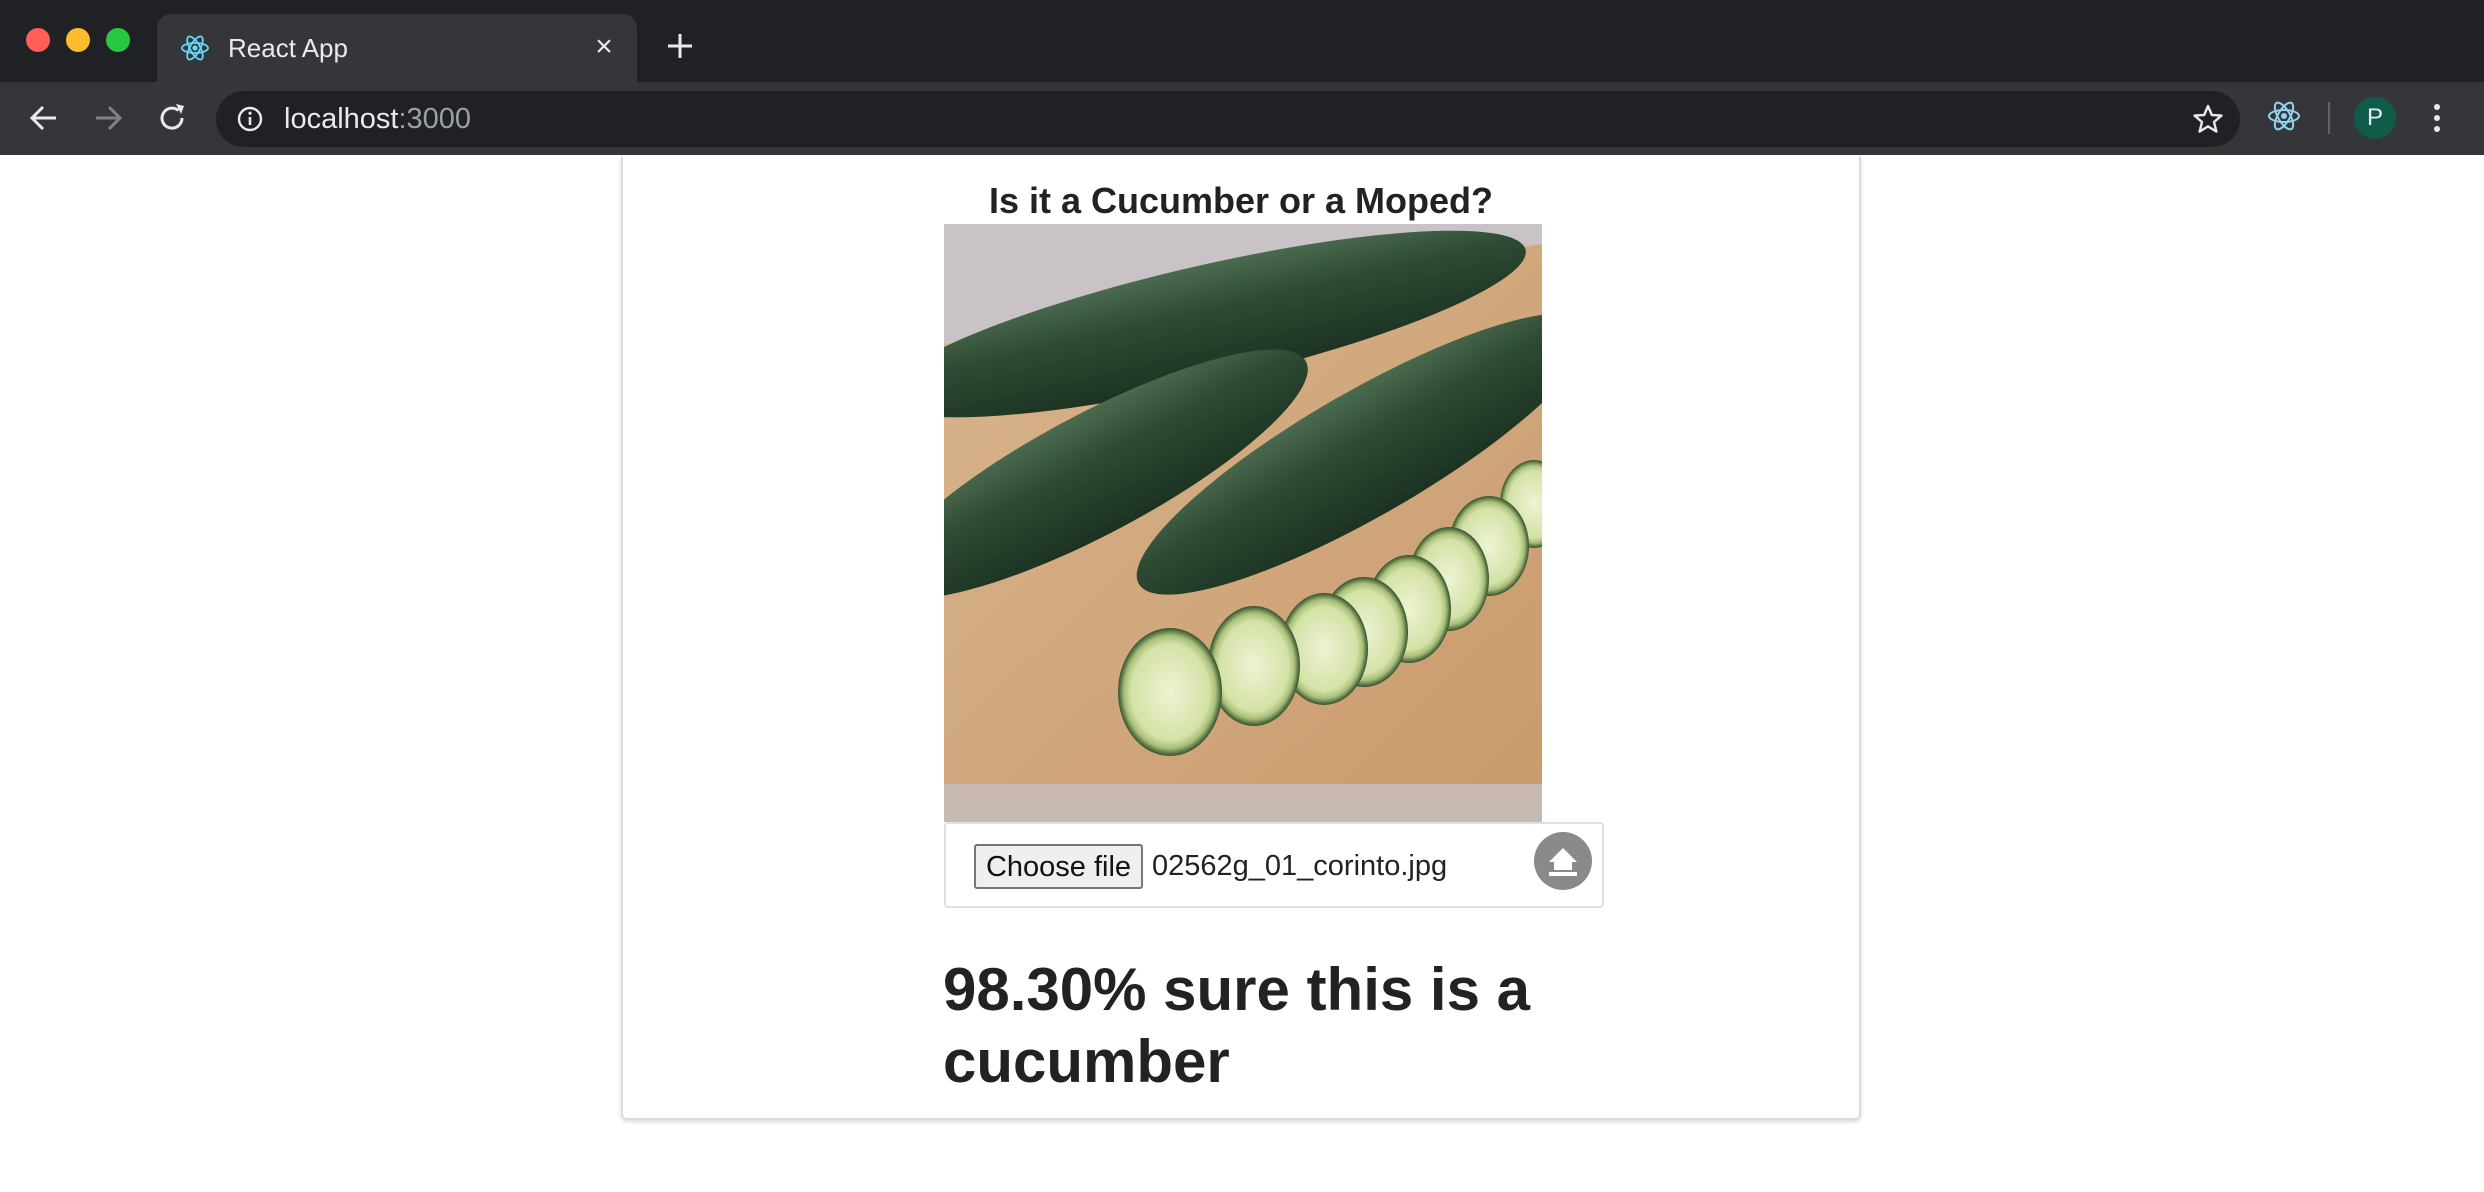  I want to click on selected-file-name: 02562g_01_corinto.jpg, so click(1300, 866).